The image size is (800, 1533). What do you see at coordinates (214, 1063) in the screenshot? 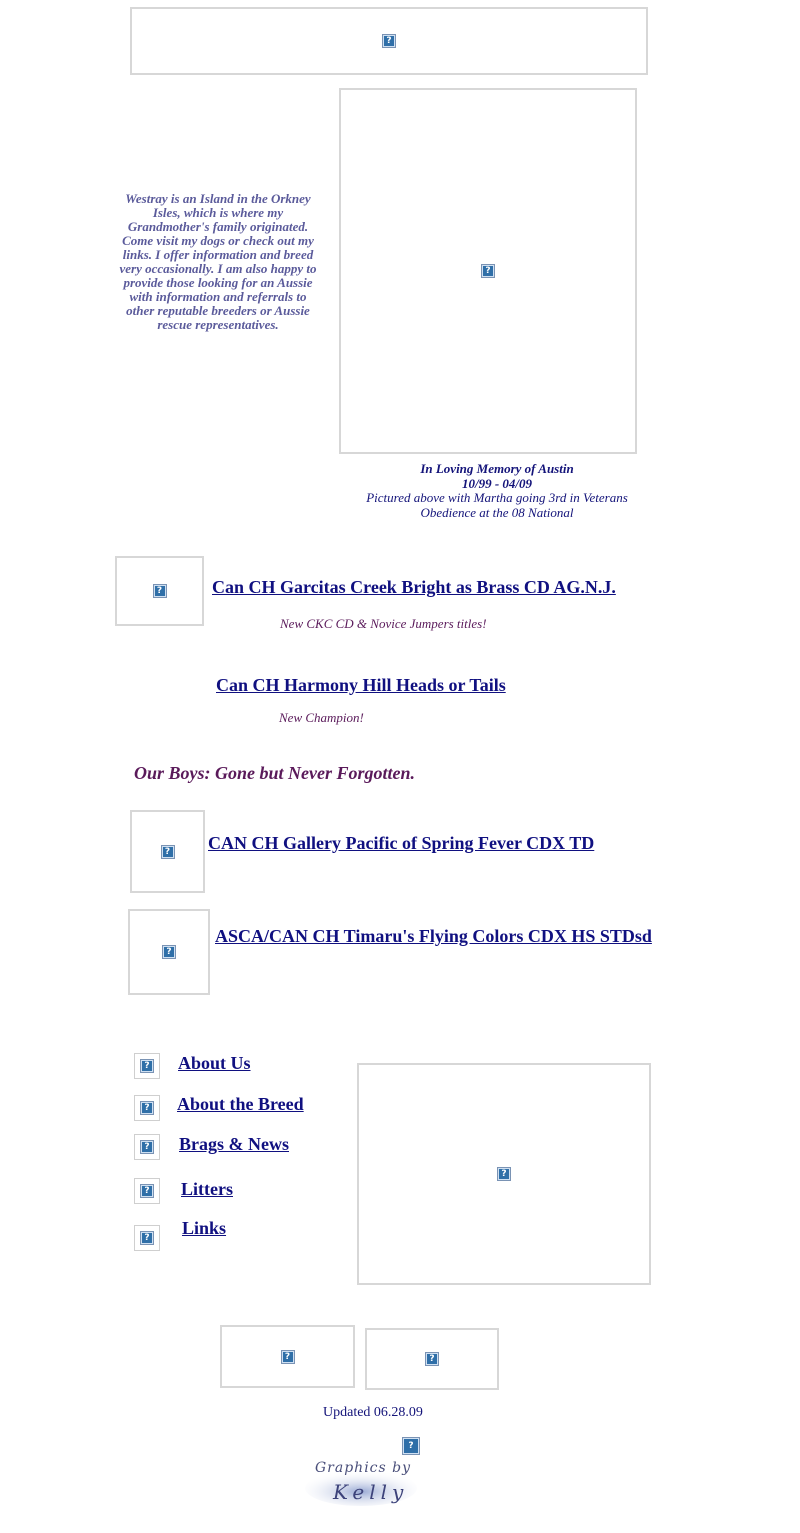
I see `nav-link-about-us: About Us` at bounding box center [214, 1063].